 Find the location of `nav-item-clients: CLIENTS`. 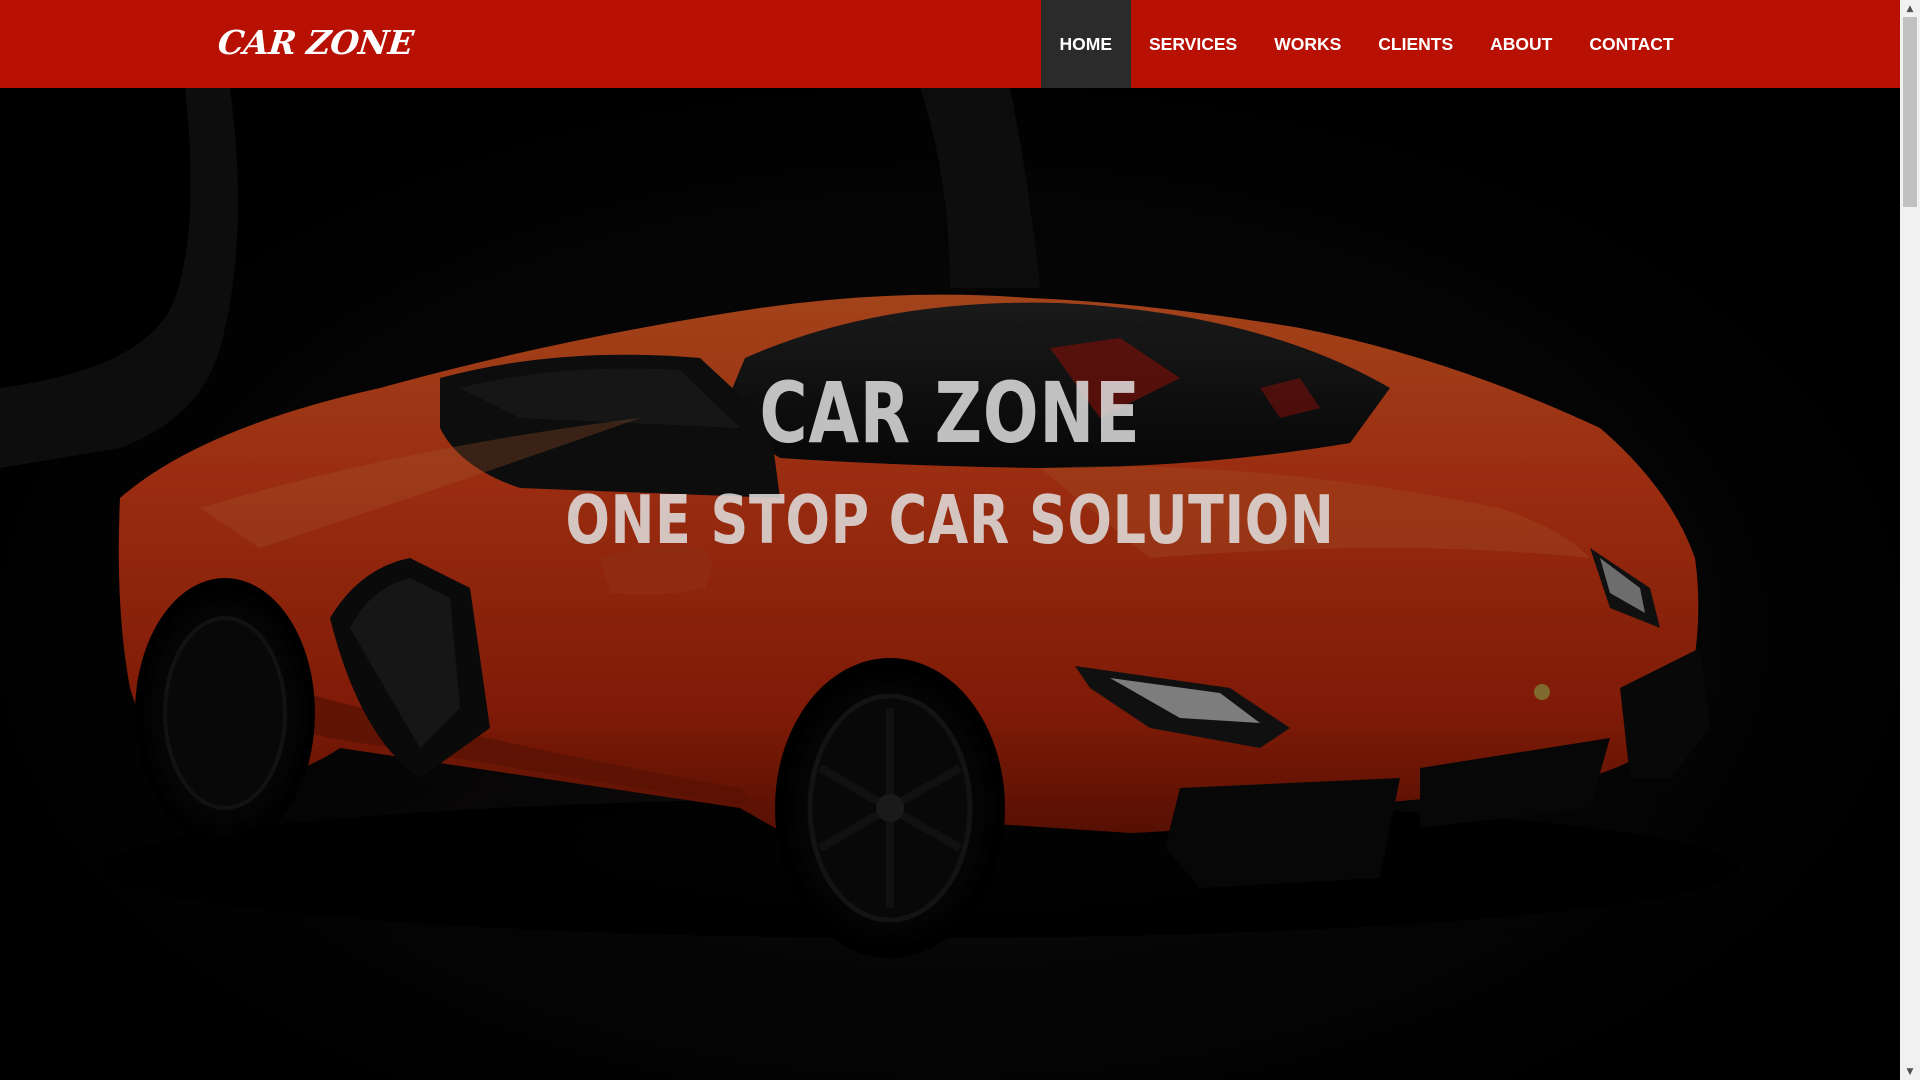

nav-item-clients: CLIENTS is located at coordinates (1416, 44).